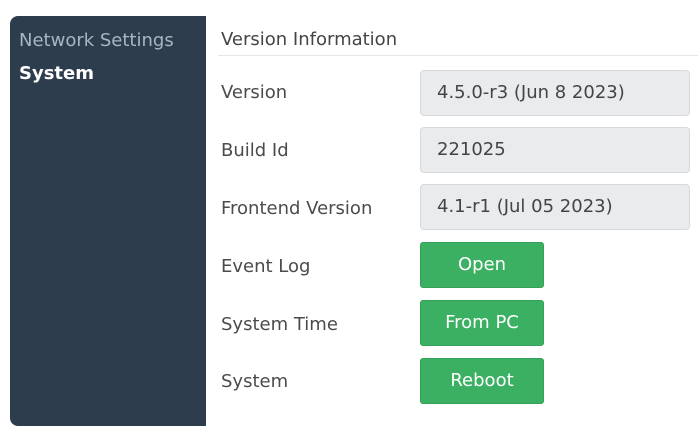 This screenshot has width=700, height=426. What do you see at coordinates (482, 381) in the screenshot?
I see `reboot-button: Reboot` at bounding box center [482, 381].